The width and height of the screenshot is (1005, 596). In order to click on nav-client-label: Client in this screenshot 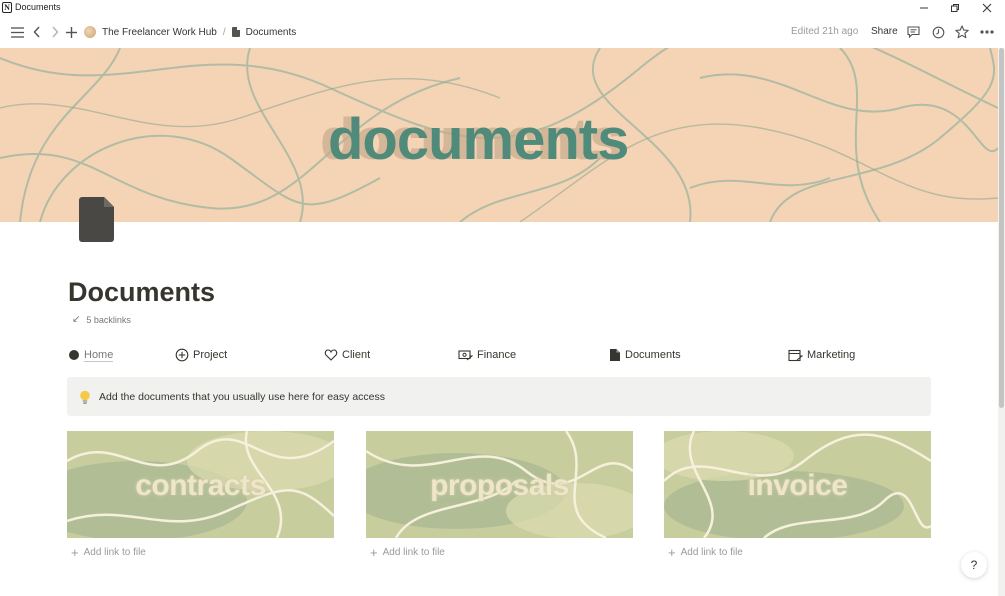, I will do `click(356, 355)`.